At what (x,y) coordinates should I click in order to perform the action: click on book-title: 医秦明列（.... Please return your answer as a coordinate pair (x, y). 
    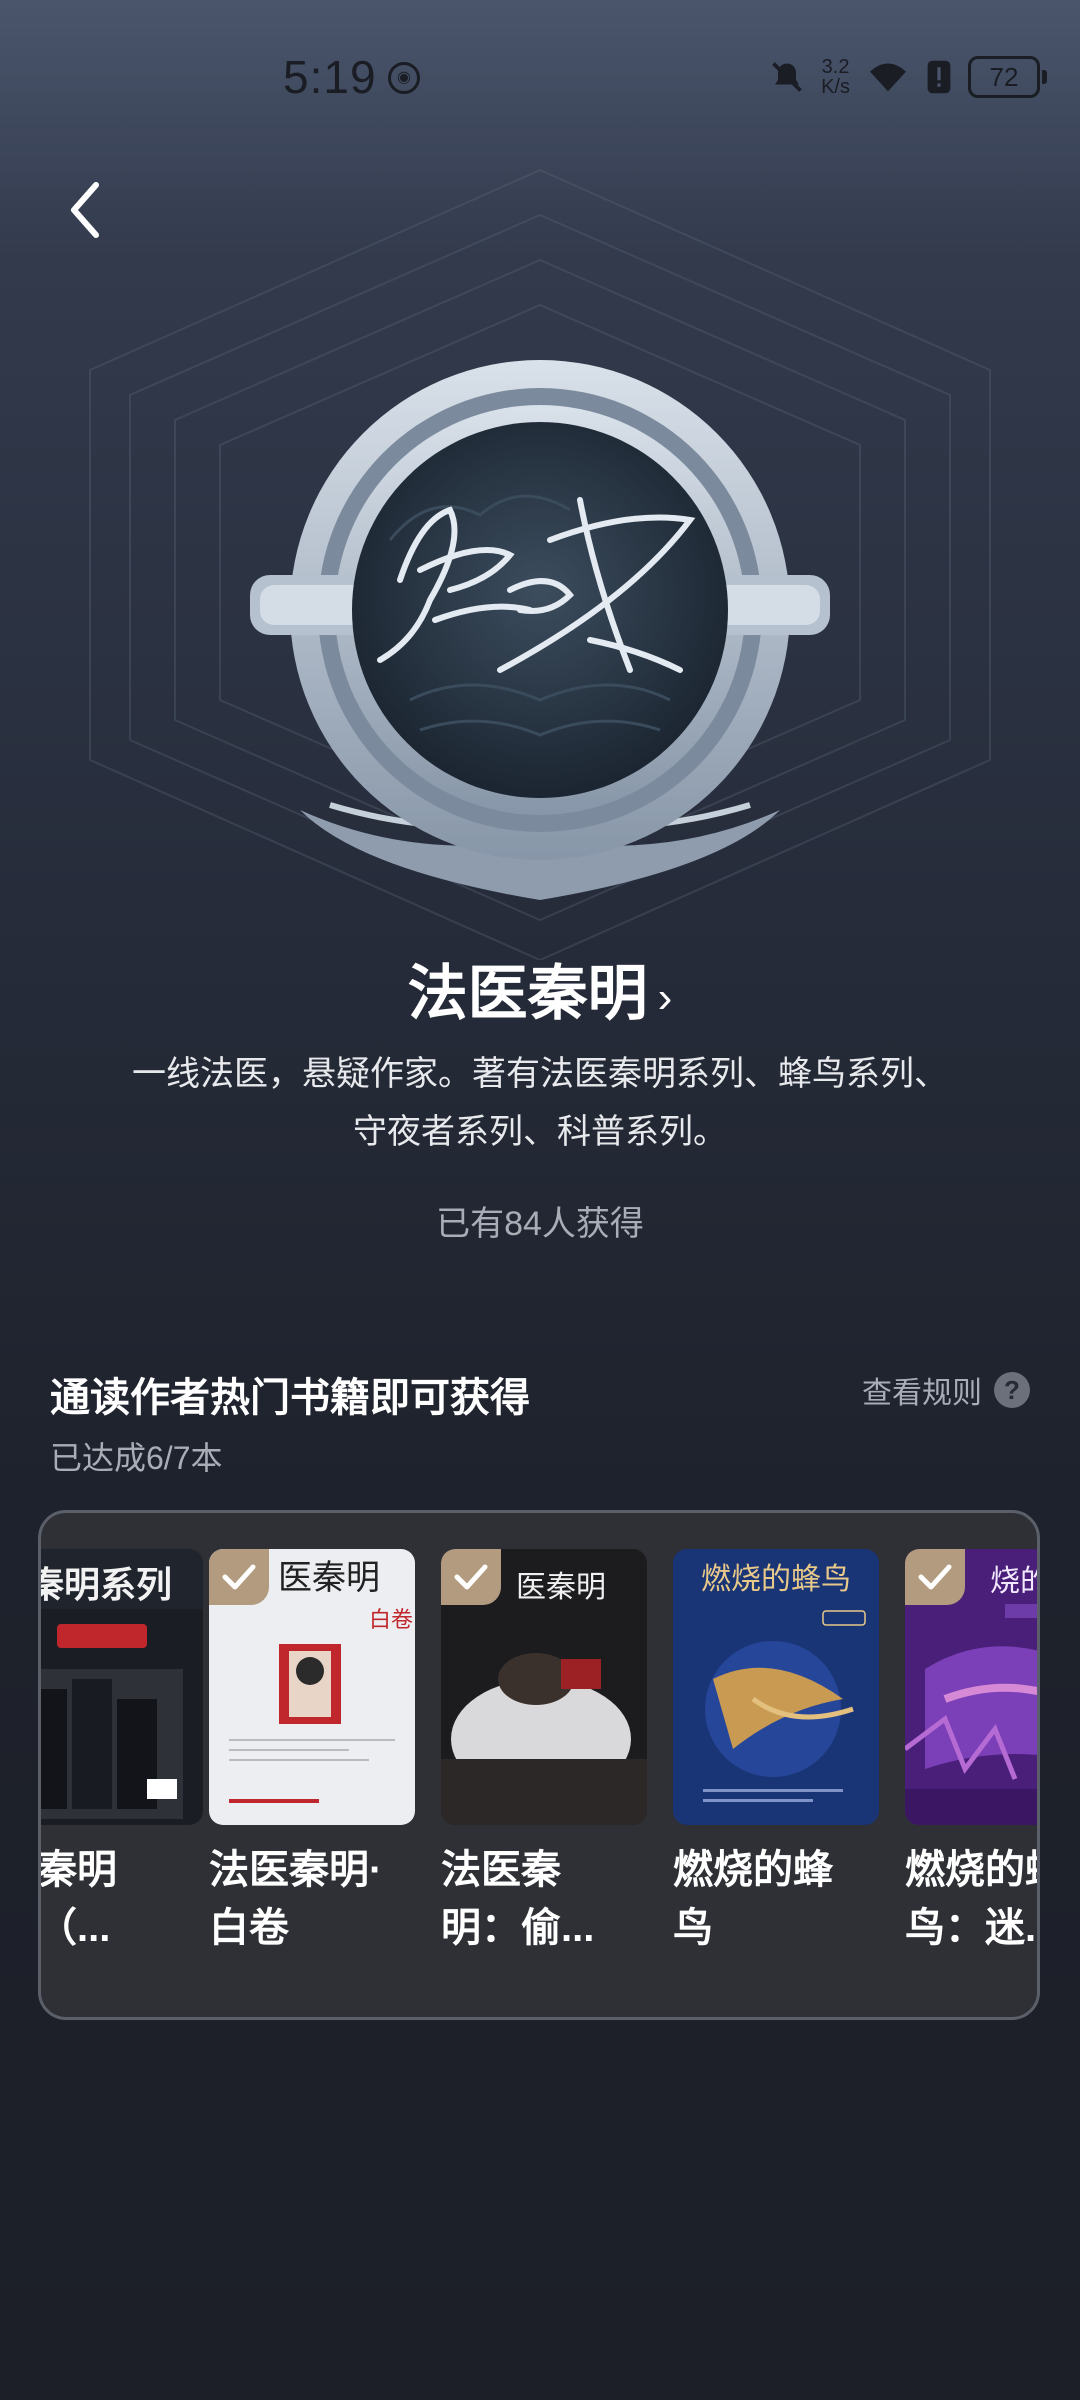
    Looking at the image, I should click on (77, 1899).